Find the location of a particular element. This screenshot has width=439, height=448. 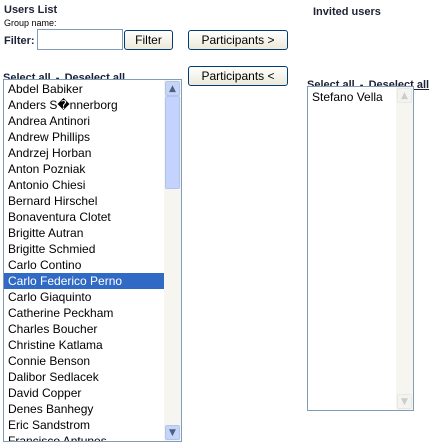

list-item: Eric Sandstrom is located at coordinates (92, 425).